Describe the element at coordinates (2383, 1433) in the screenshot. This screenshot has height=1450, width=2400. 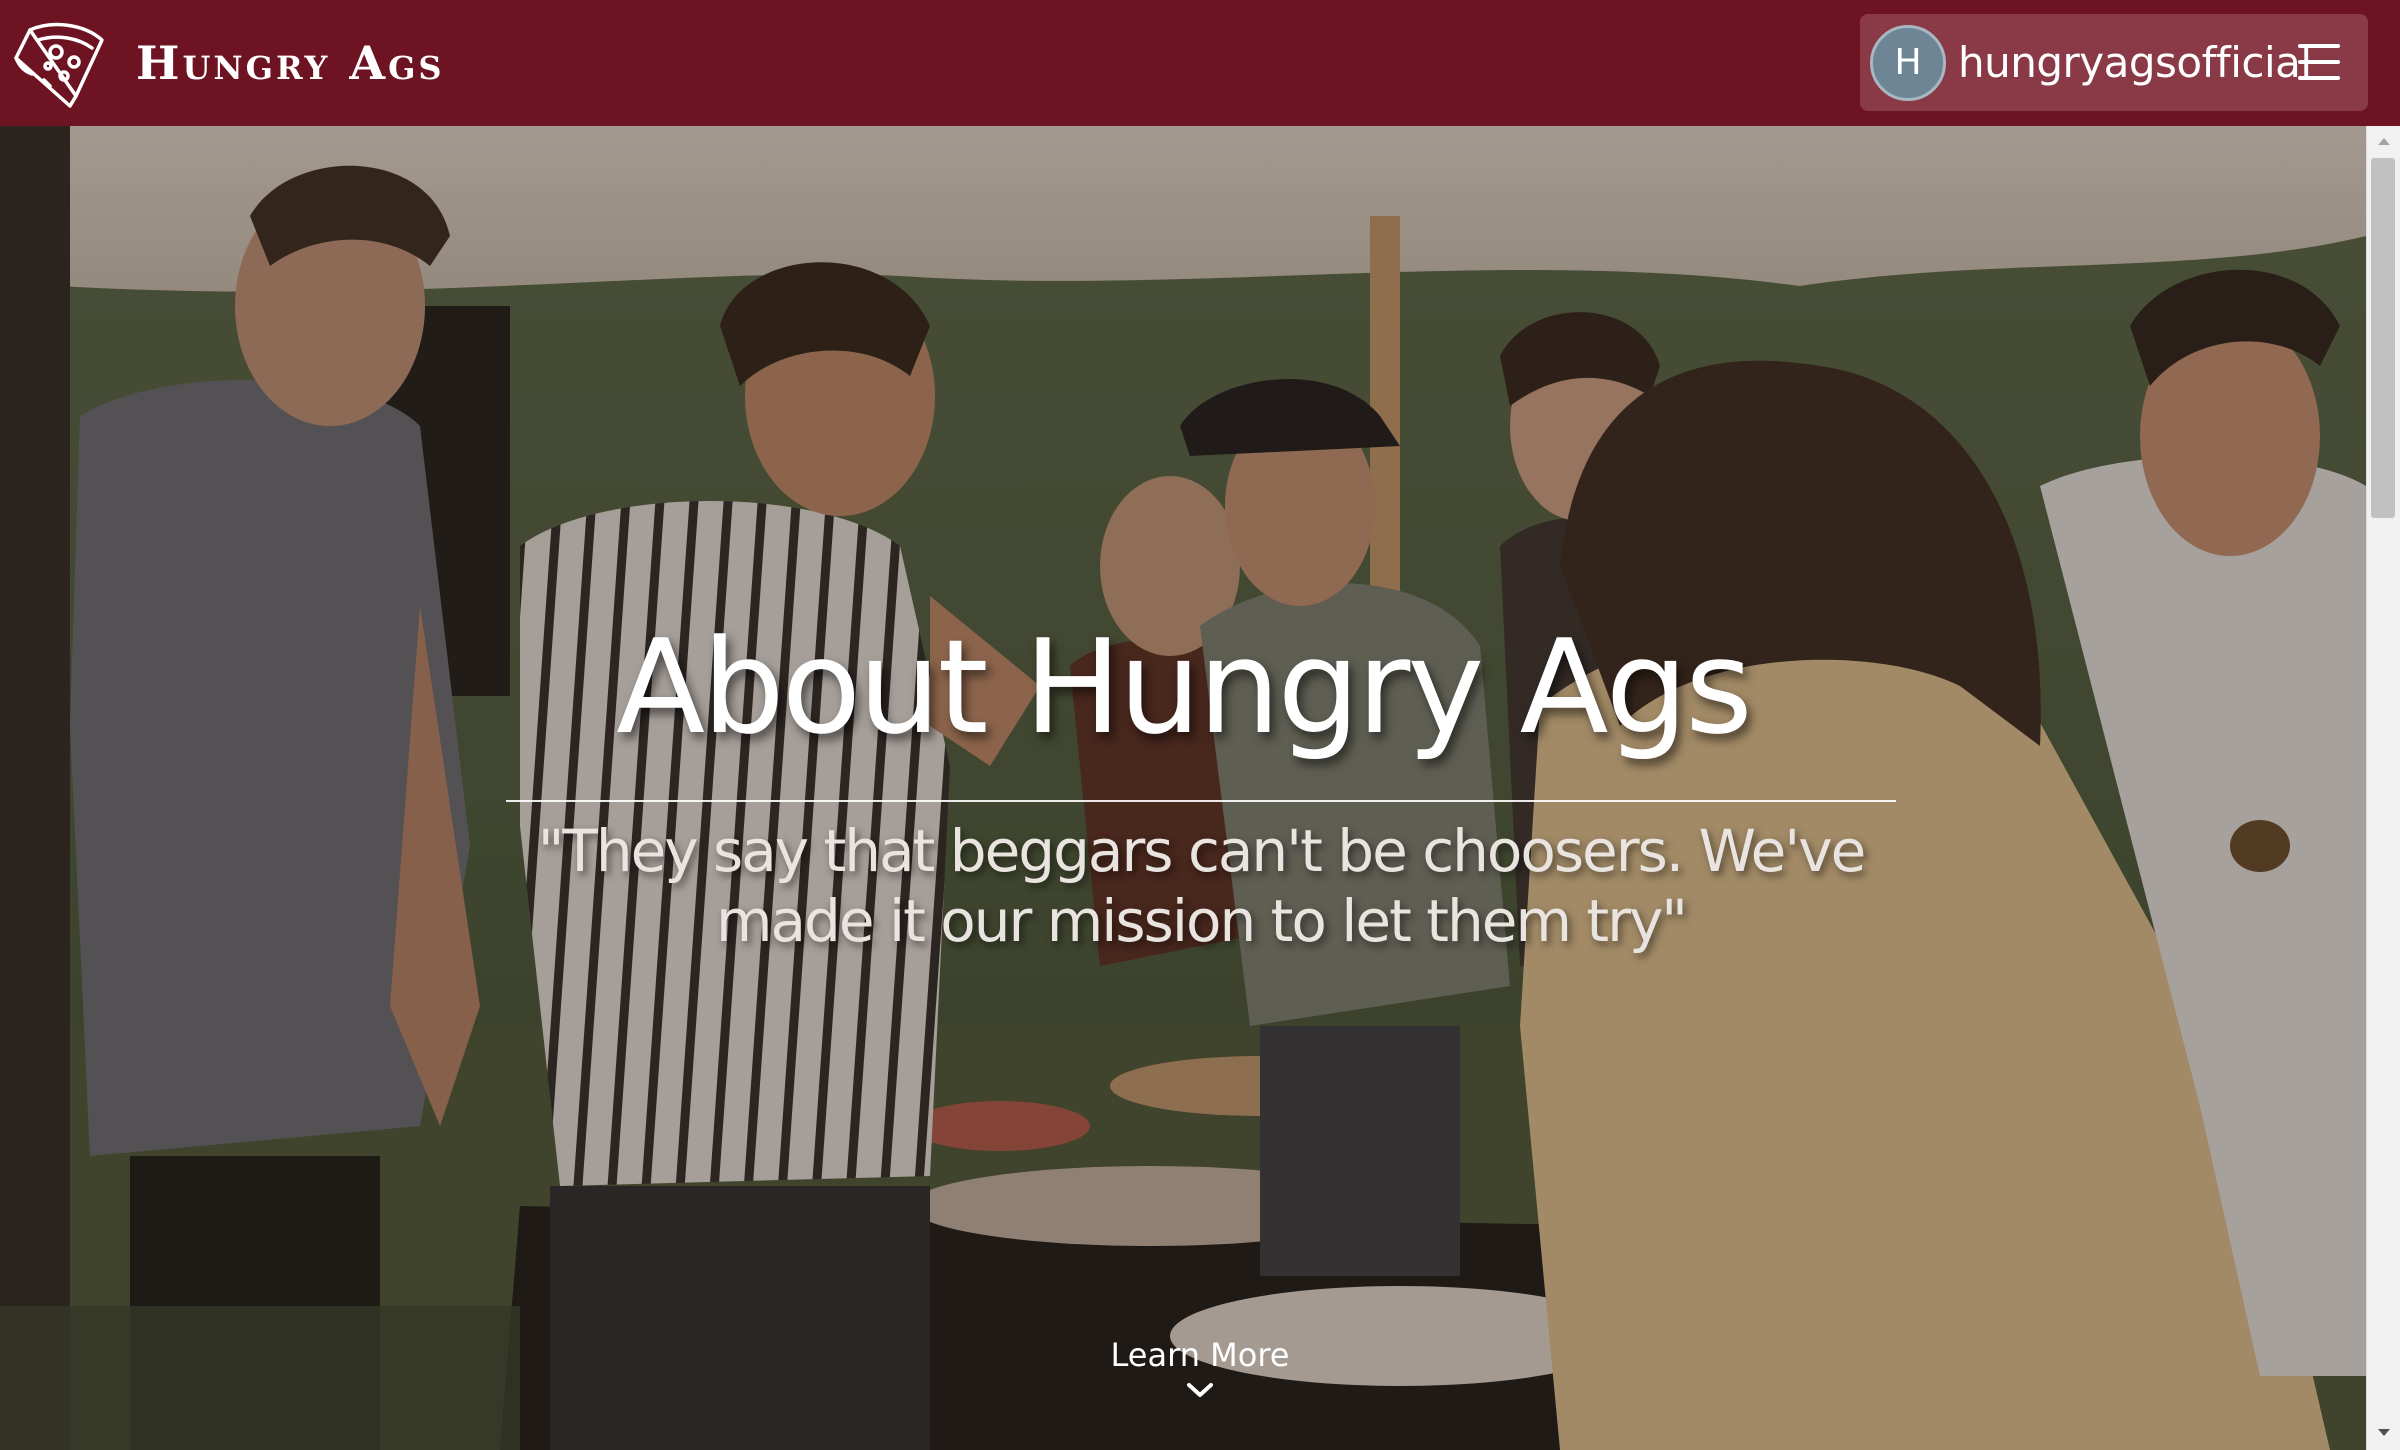
I see `scroll-down-arrow-icon` at that location.